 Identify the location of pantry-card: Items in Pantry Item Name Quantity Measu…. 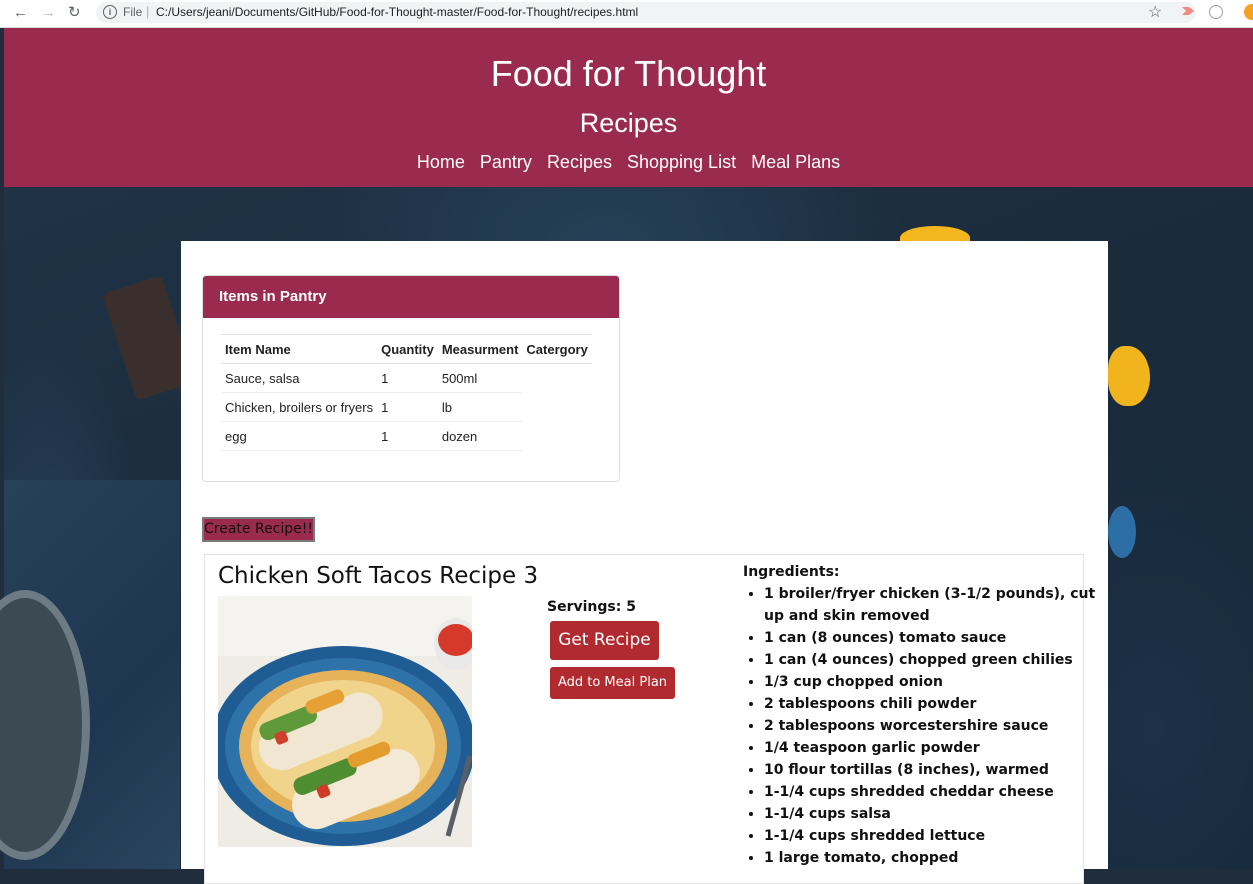
(411, 378).